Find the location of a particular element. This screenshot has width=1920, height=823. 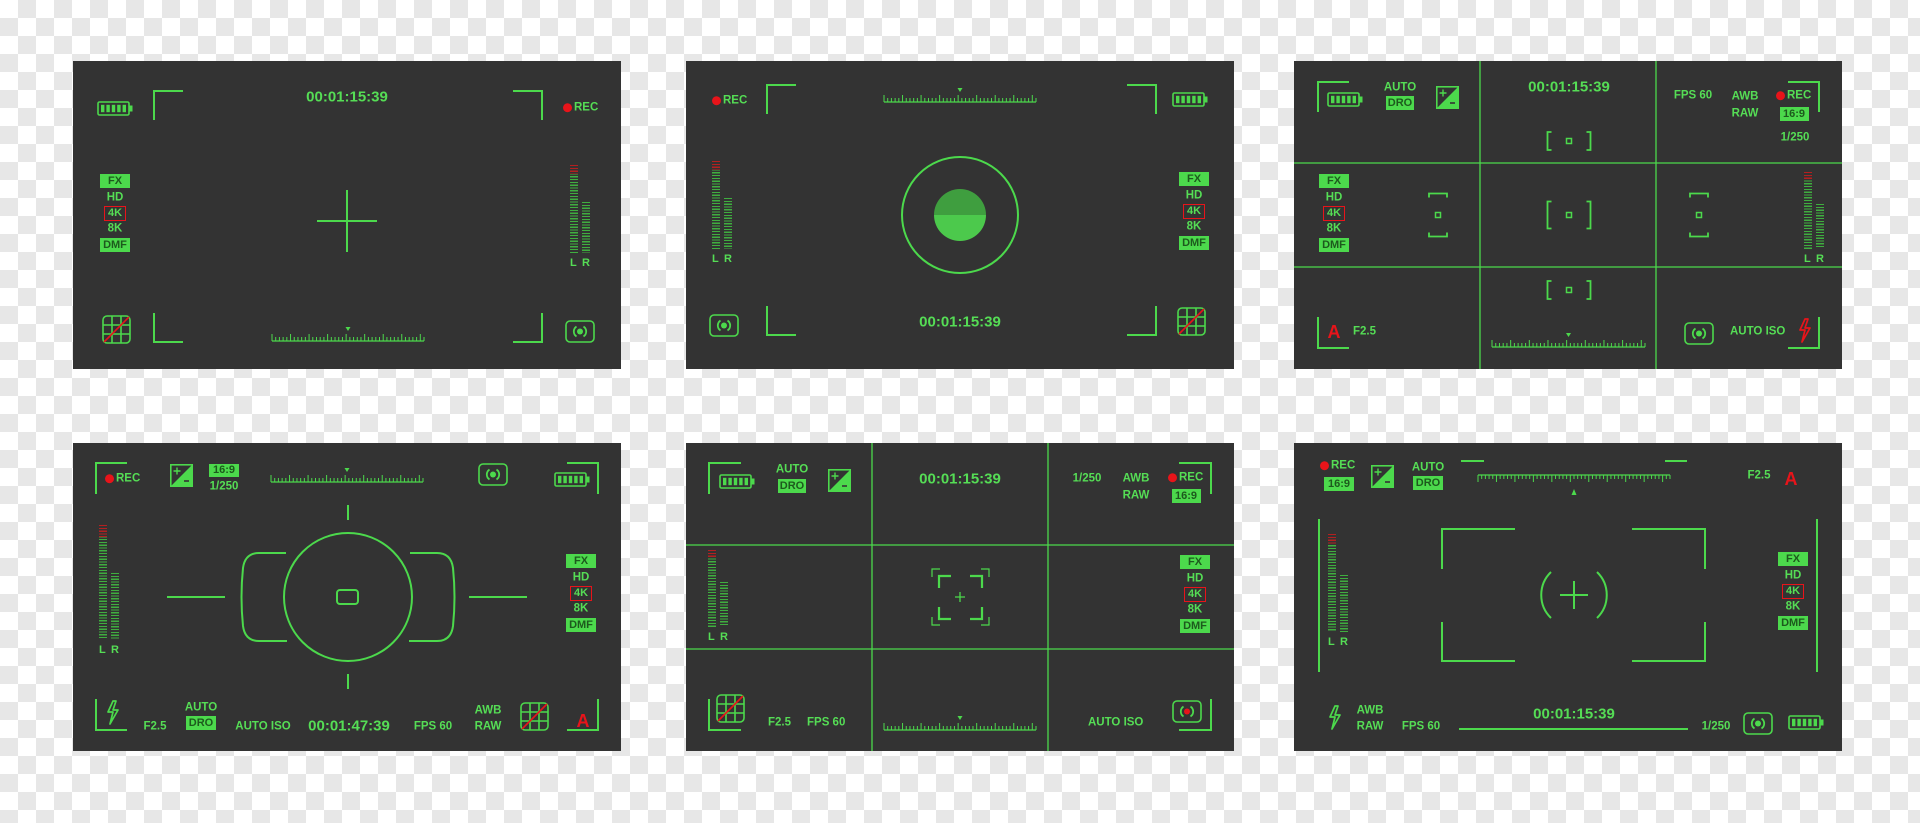

iso-label: AUTO ISO is located at coordinates (1758, 331).